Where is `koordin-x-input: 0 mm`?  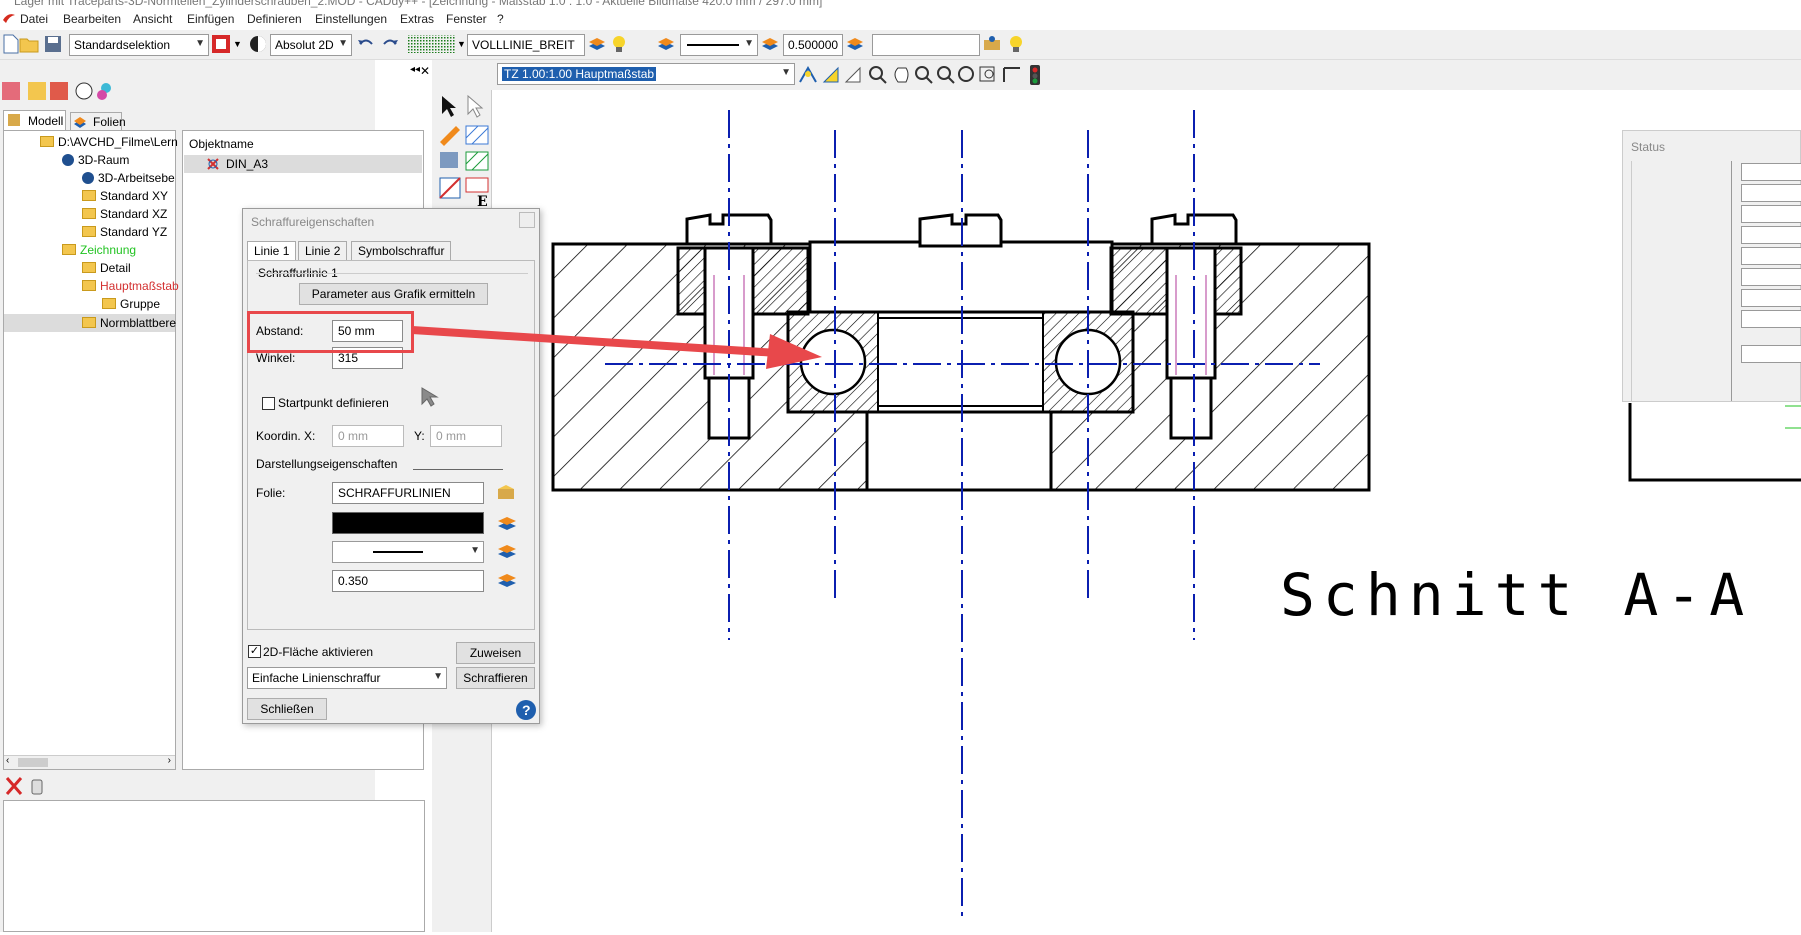
koordin-x-input: 0 mm is located at coordinates (368, 436).